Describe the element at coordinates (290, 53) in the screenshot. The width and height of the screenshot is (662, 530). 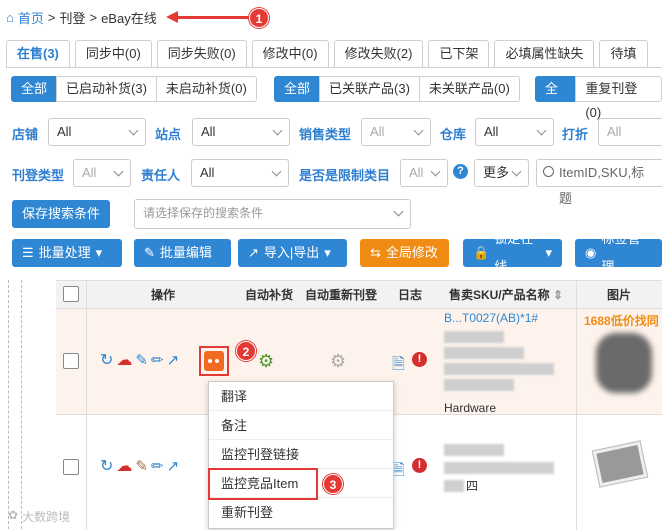
I see `tab-modifying: 修改中(0)` at that location.